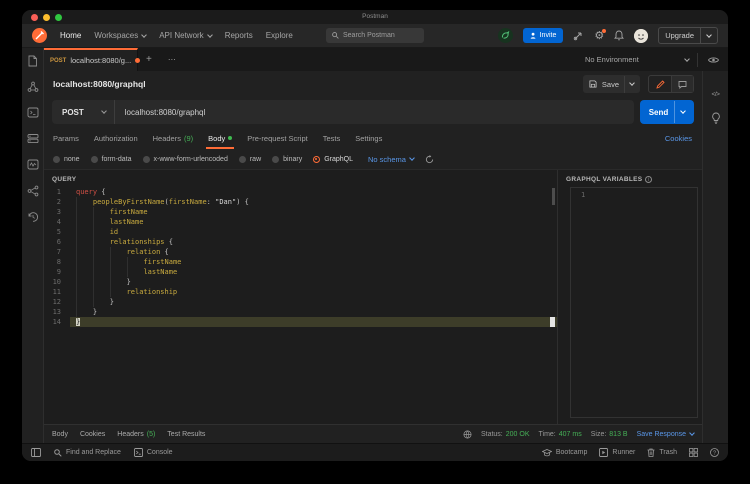 The image size is (750, 484). Describe the element at coordinates (279, 35) in the screenshot. I see `nav-explore: Explore` at that location.